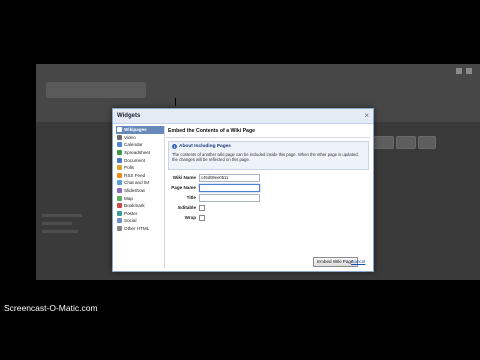 The height and width of the screenshot is (360, 480). I want to click on editable-checkbox, so click(202, 208).